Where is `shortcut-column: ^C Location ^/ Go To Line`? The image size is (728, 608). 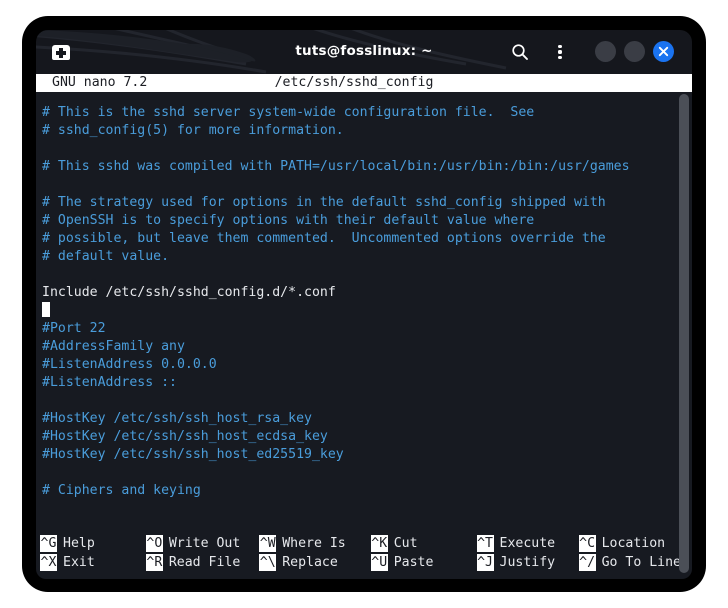 shortcut-column: ^C Location ^/ Go To Line is located at coordinates (635, 553).